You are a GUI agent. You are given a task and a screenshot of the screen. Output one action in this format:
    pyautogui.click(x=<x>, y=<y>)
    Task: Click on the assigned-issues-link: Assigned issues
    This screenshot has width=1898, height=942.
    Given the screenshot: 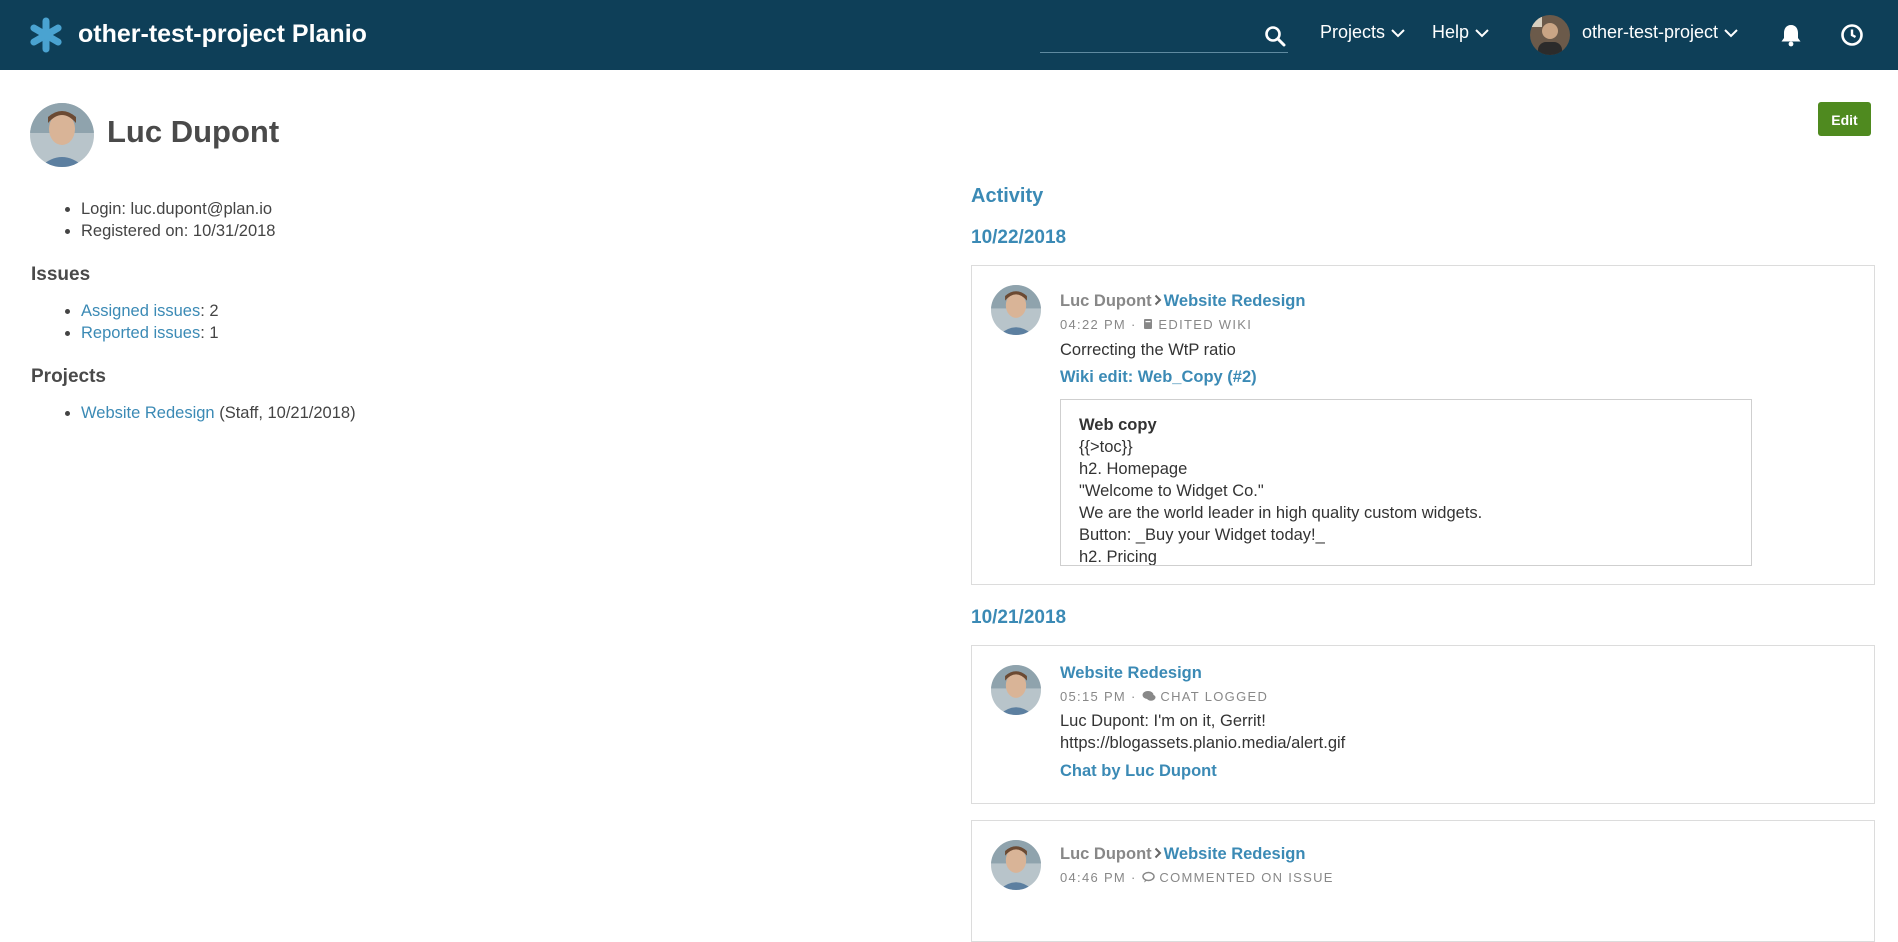 What is the action you would take?
    pyautogui.click(x=140, y=311)
    